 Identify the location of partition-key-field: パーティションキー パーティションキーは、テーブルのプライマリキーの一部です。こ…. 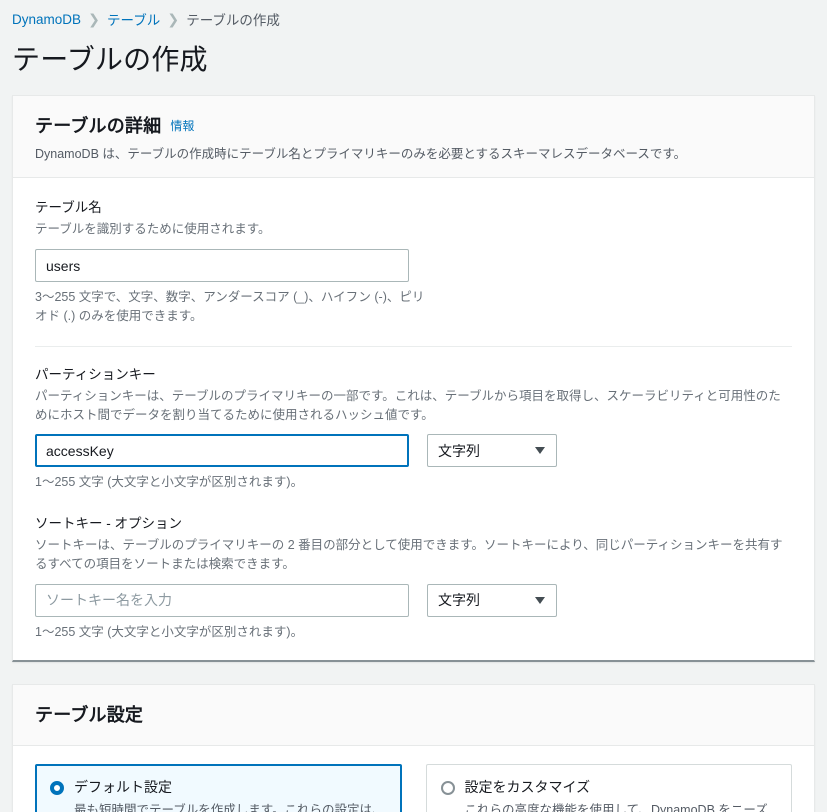
(413, 429).